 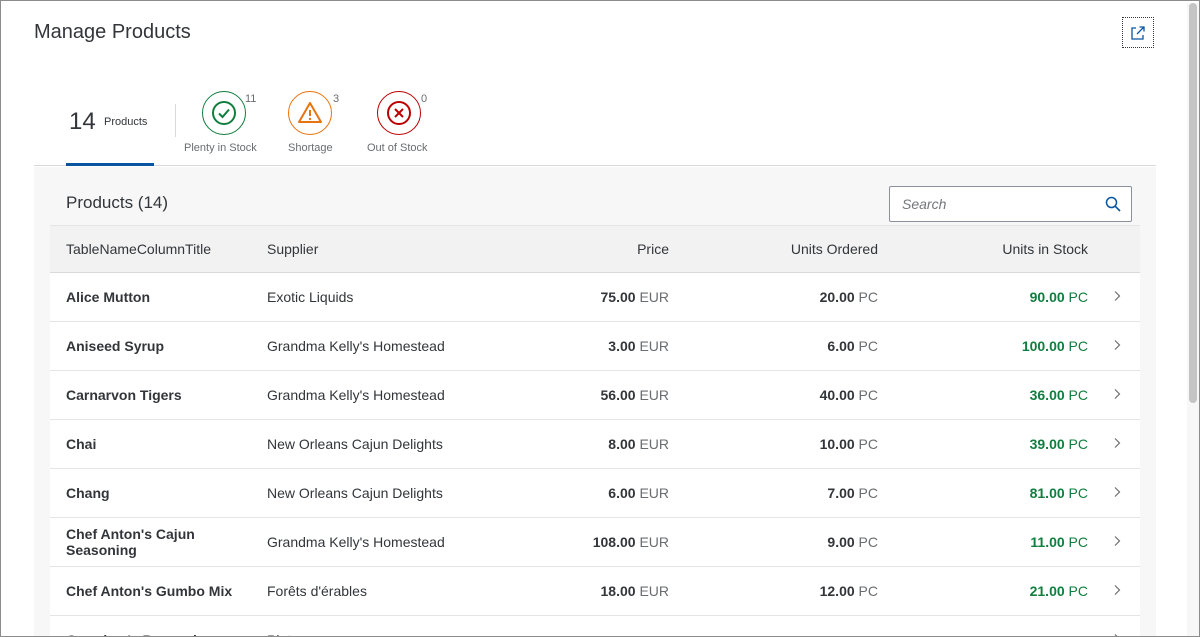 I want to click on tab-shortage-badge: 3, so click(x=336, y=99).